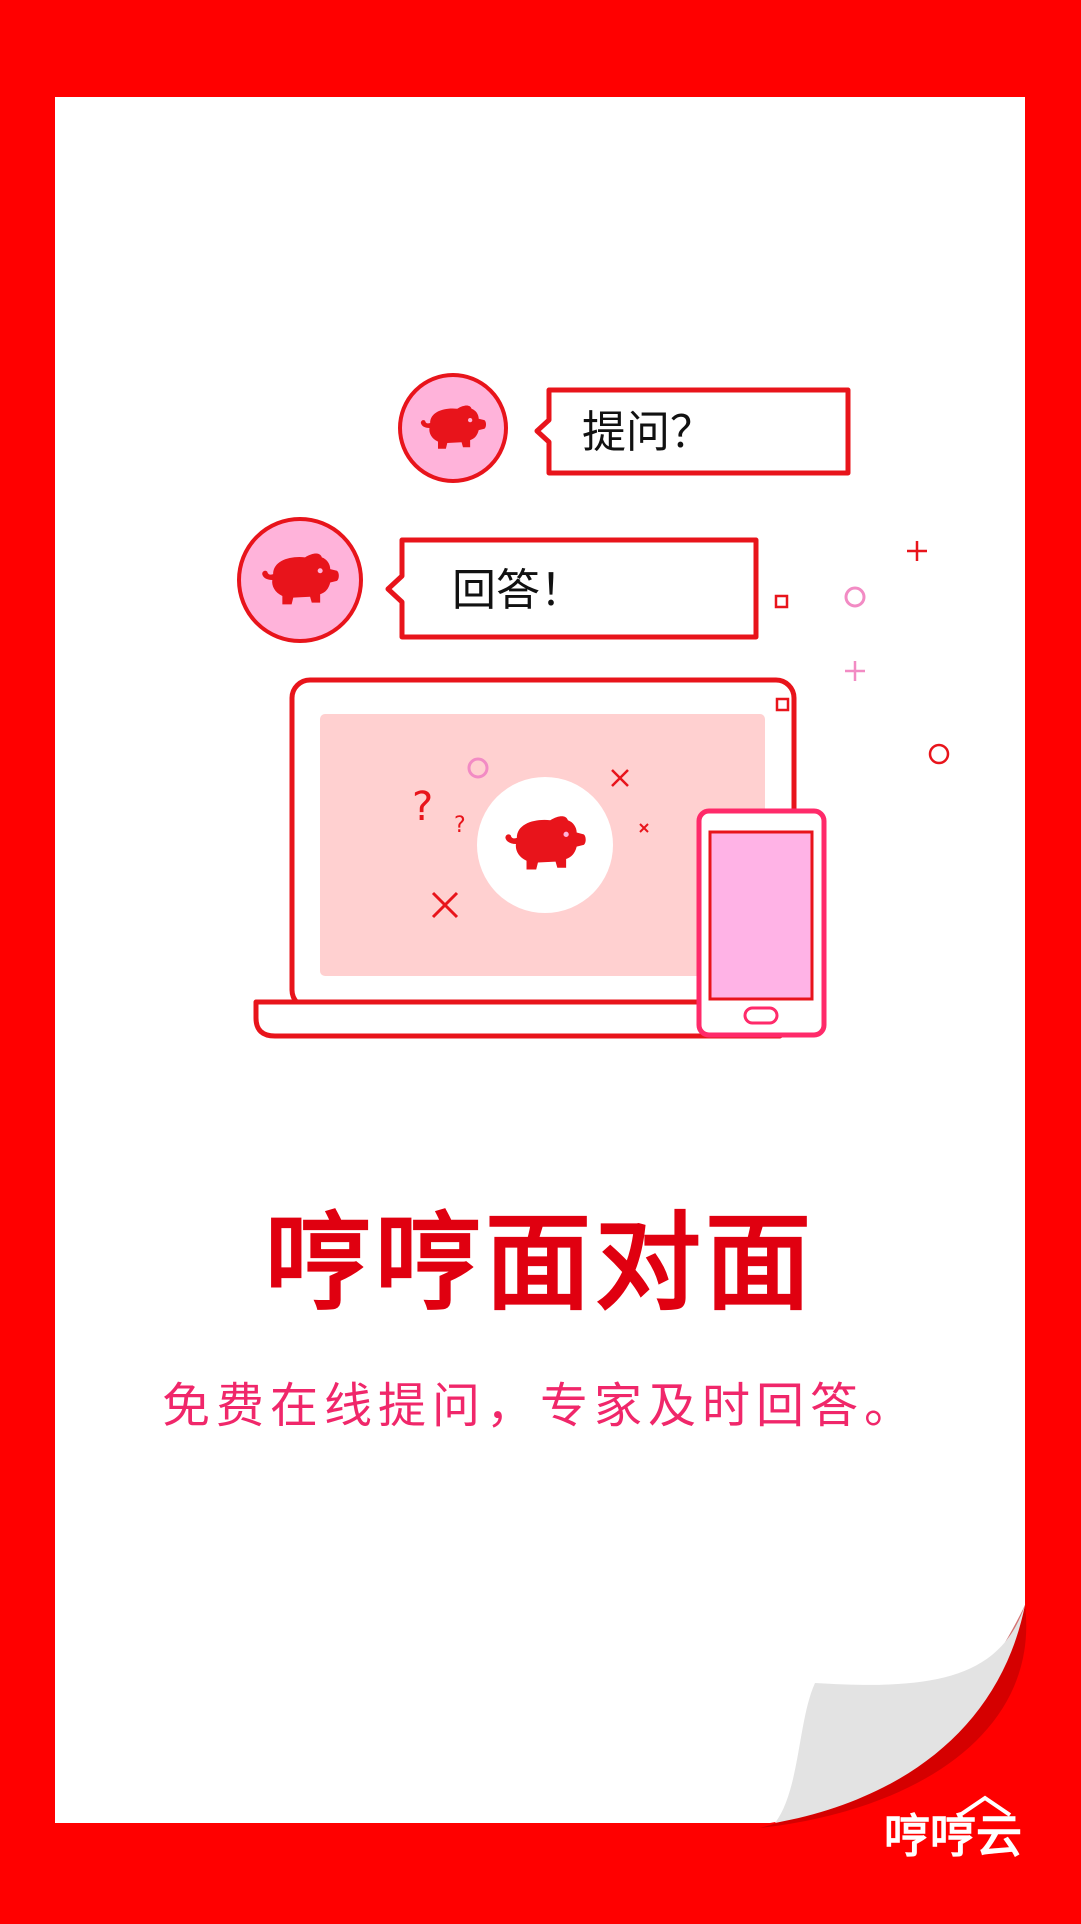  What do you see at coordinates (761, 923) in the screenshot?
I see `phone-illustration` at bounding box center [761, 923].